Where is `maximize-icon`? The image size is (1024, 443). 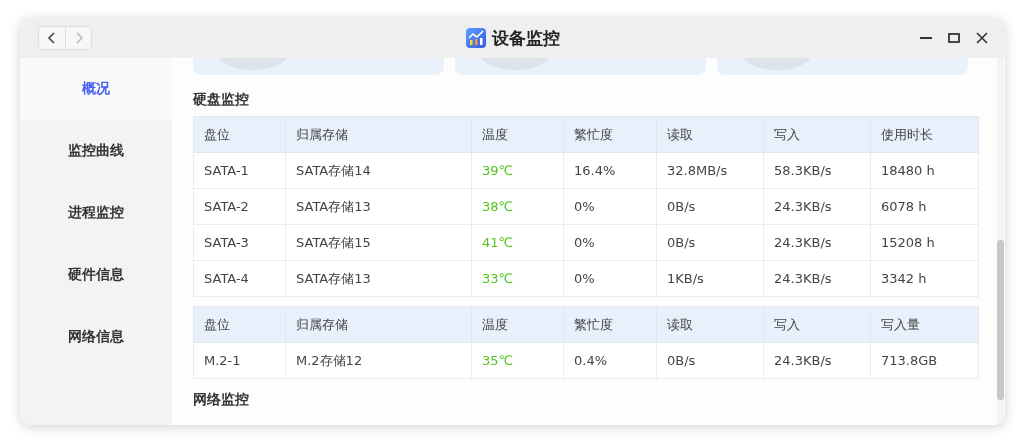 maximize-icon is located at coordinates (954, 38).